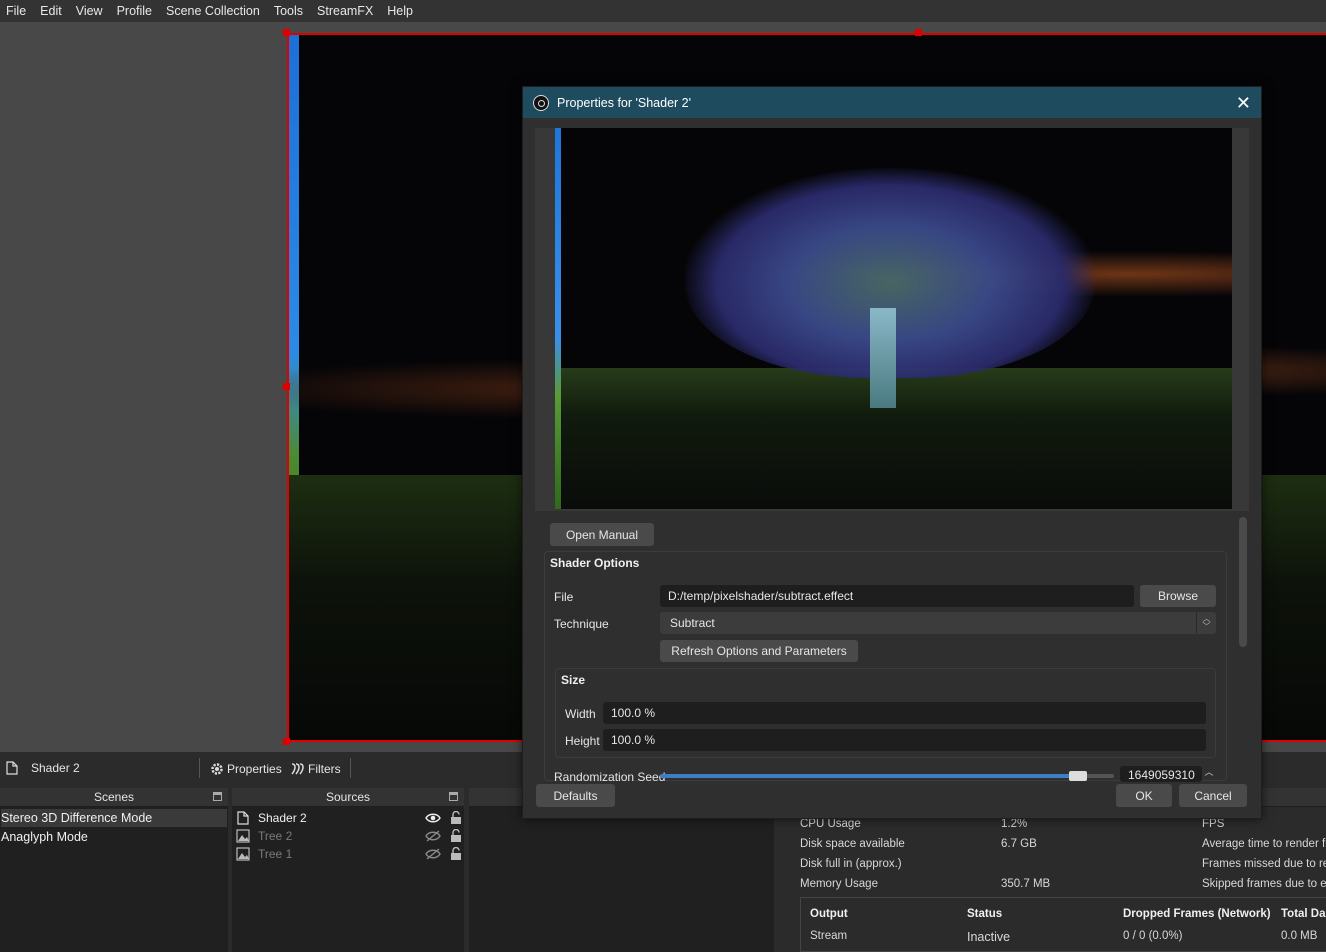 The height and width of the screenshot is (952, 1326). I want to click on seed-slider-fill, so click(869, 776).